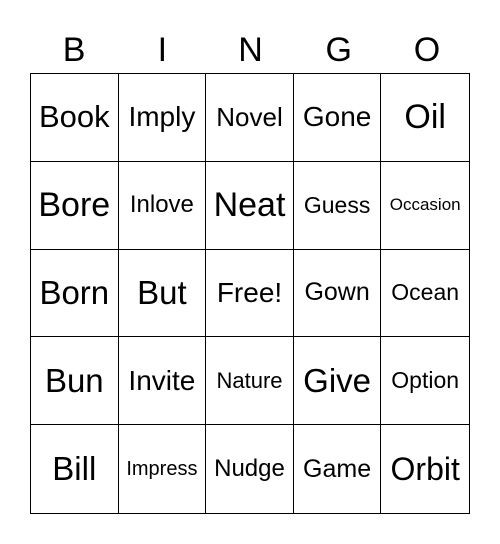  Describe the element at coordinates (75, 381) in the screenshot. I see `bingo-cell: Bun` at that location.